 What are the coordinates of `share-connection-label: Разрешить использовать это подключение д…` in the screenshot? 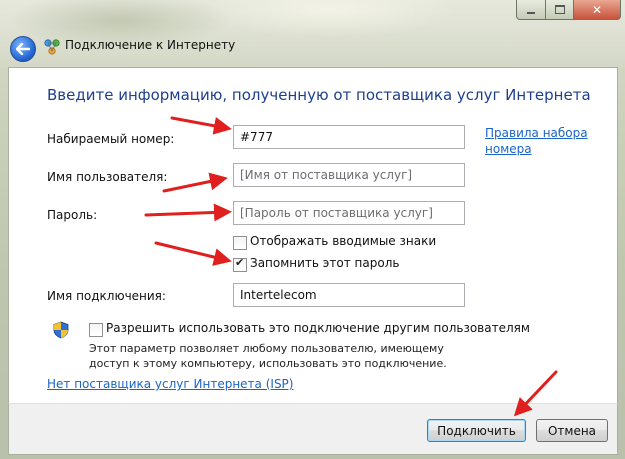 It's located at (318, 328).